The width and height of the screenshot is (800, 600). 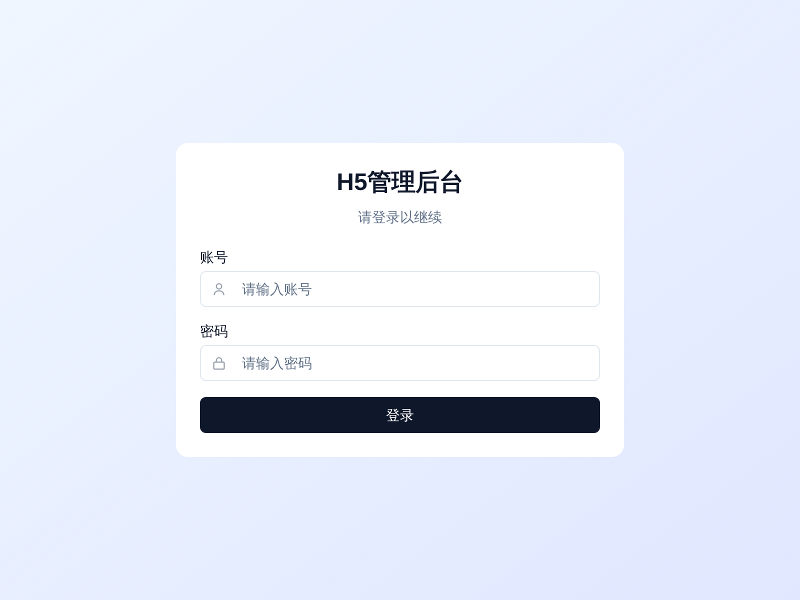 What do you see at coordinates (400, 415) in the screenshot?
I see `login-button: 登录` at bounding box center [400, 415].